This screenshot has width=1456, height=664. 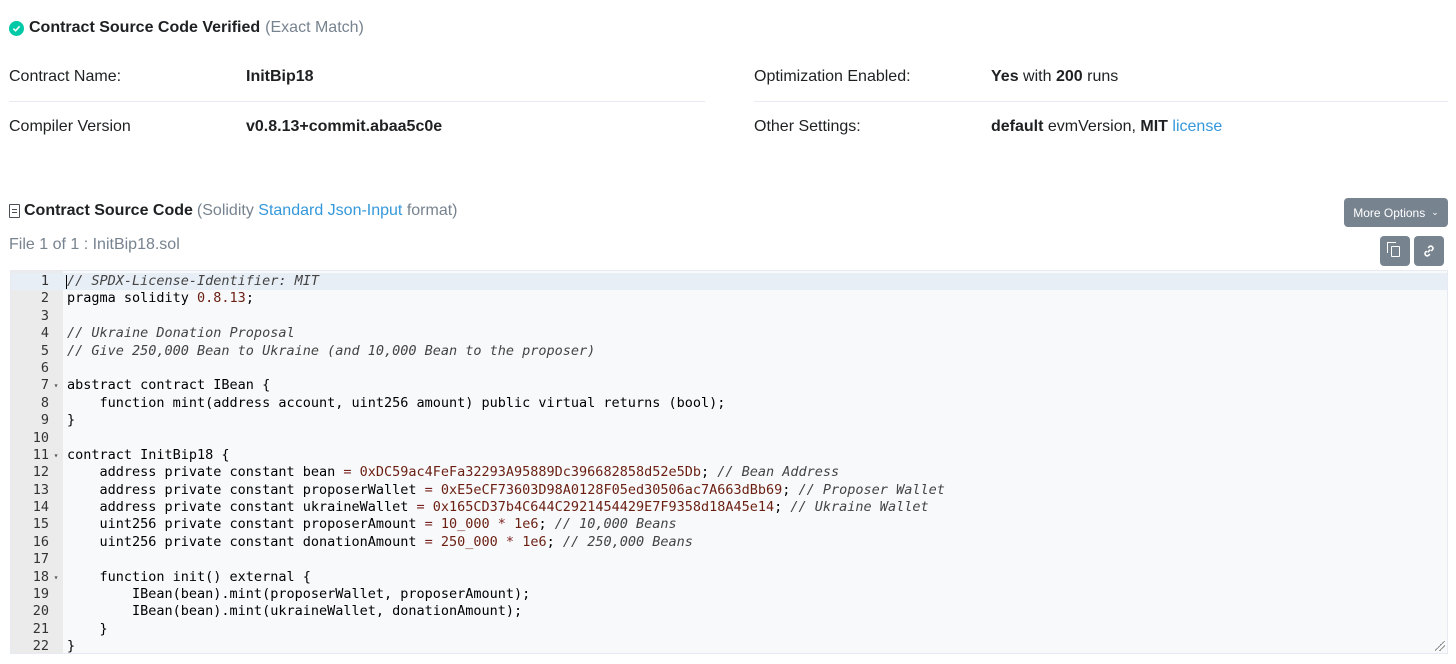 What do you see at coordinates (14, 211) in the screenshot?
I see `document-icon` at bounding box center [14, 211].